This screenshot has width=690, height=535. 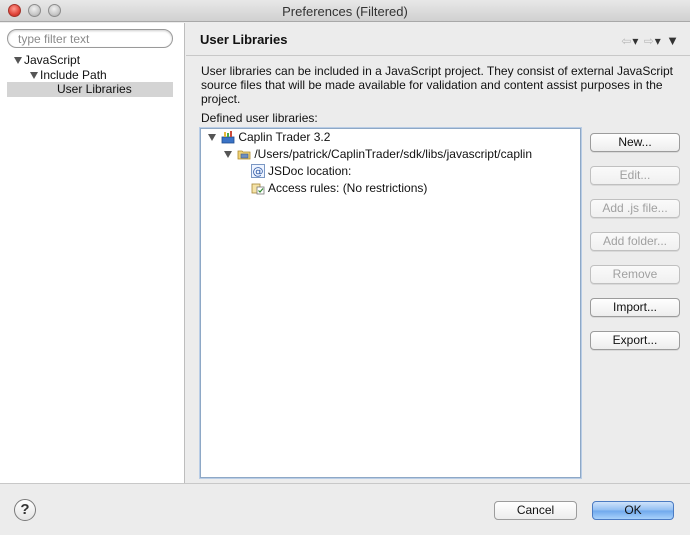 What do you see at coordinates (244, 155) in the screenshot?
I see `folder-library-icon` at bounding box center [244, 155].